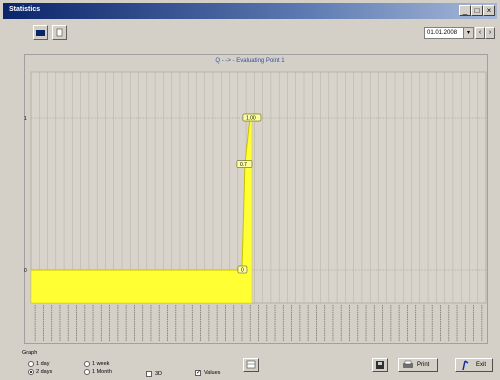 This screenshot has height=380, width=500. I want to click on graph-group-label: Graph, so click(30, 353).